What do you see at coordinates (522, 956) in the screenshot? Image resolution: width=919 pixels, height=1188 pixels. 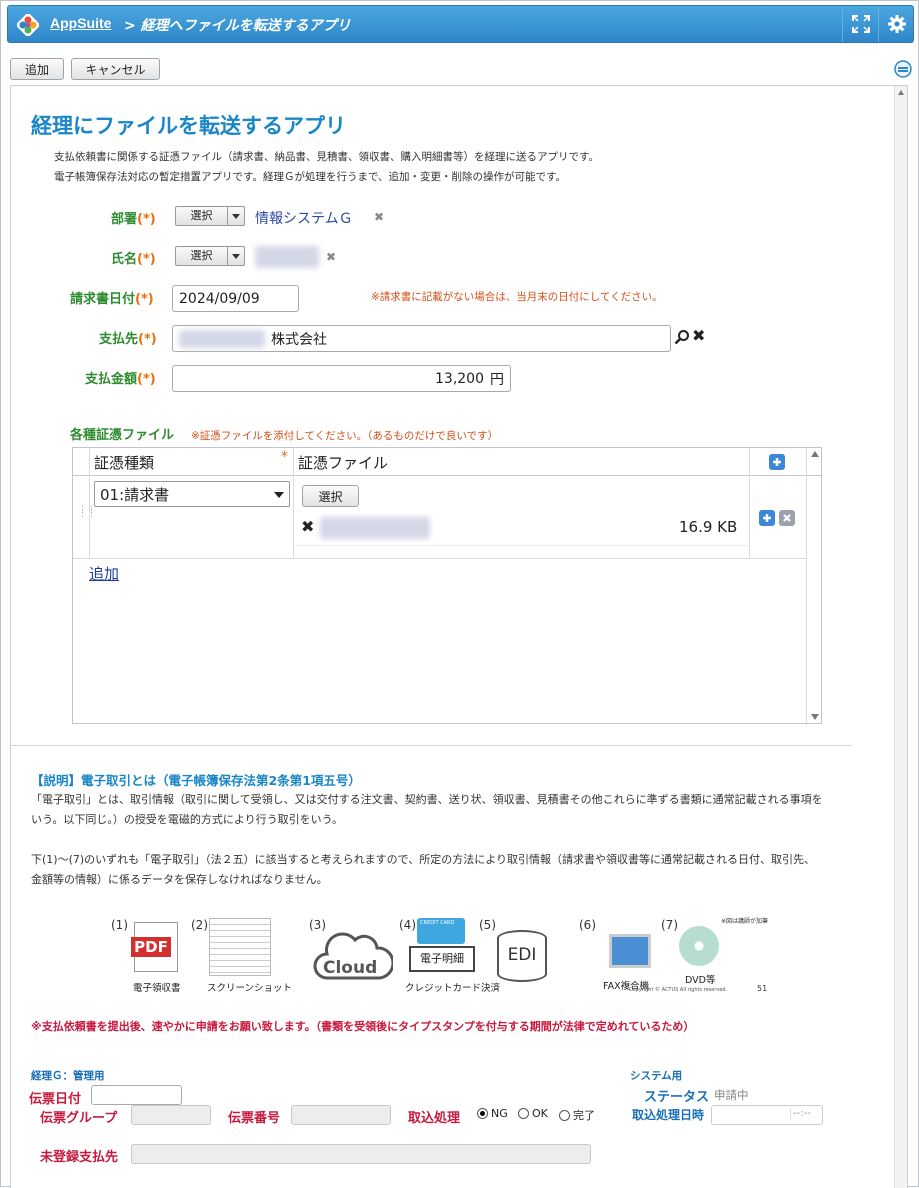 I see `edi-icon: EDI` at bounding box center [522, 956].